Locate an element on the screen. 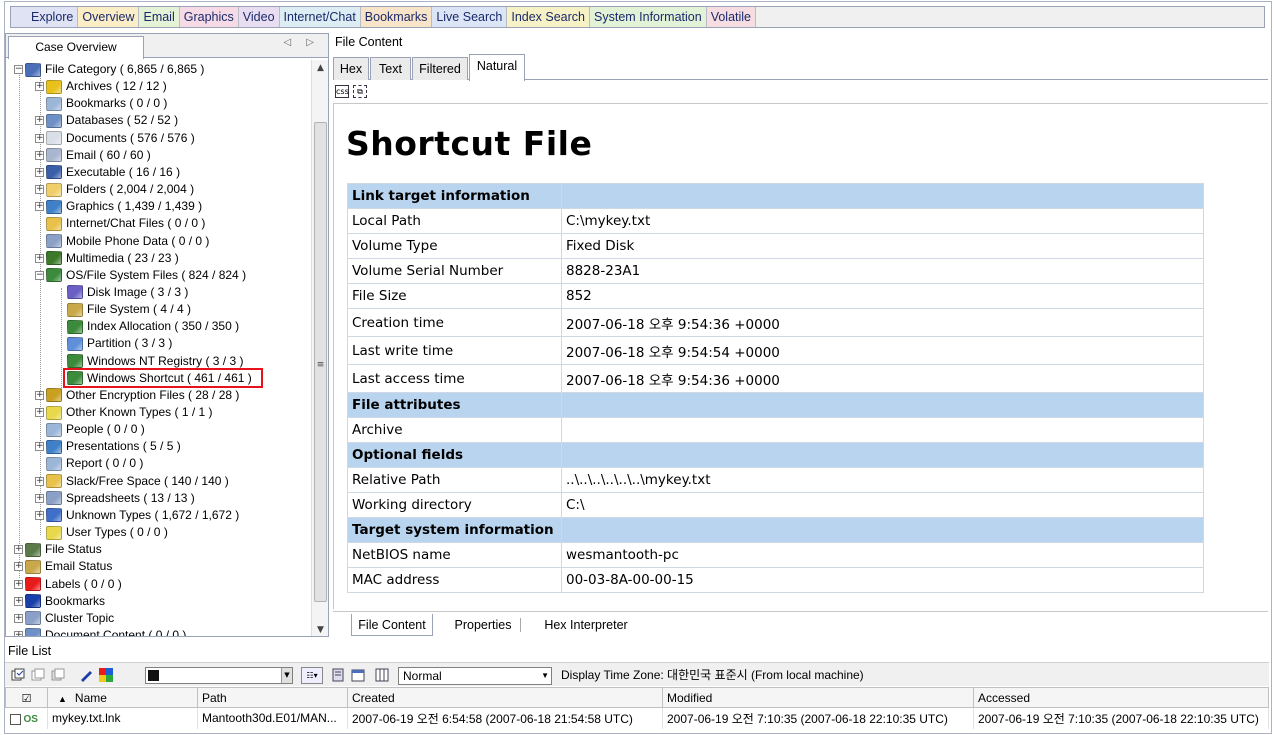 This screenshot has height=735, width=1274. tab-email: Email is located at coordinates (159, 17).